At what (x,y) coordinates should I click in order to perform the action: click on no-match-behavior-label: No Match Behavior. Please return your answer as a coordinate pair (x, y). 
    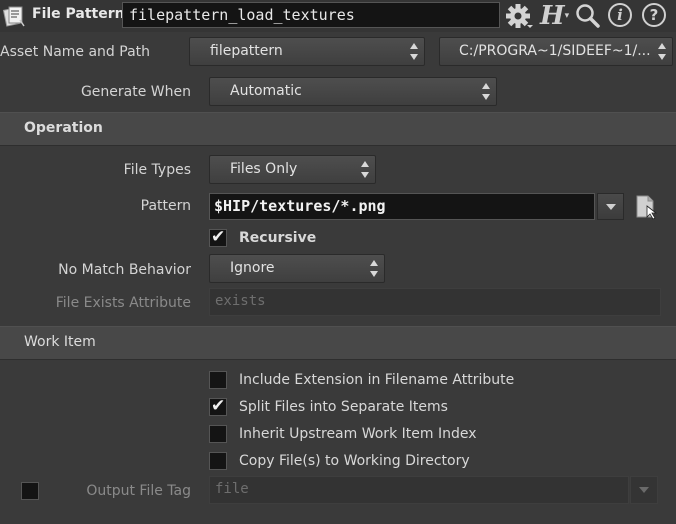
    Looking at the image, I should click on (124, 270).